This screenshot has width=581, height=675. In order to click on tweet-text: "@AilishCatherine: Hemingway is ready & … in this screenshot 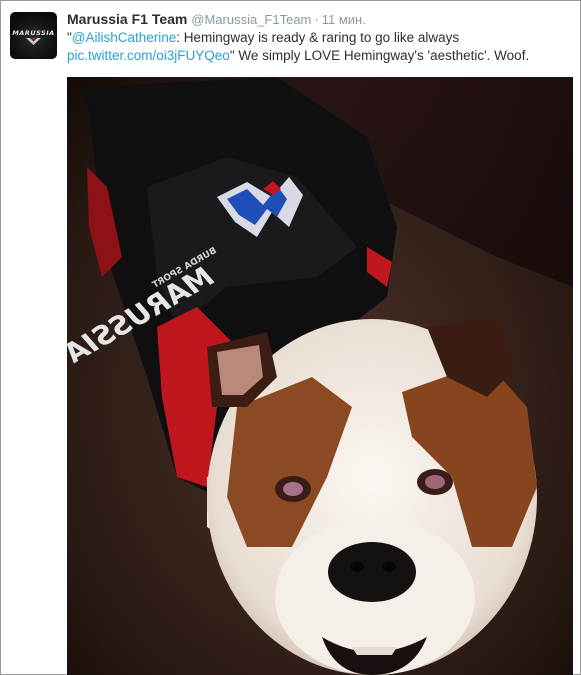, I will do `click(317, 47)`.